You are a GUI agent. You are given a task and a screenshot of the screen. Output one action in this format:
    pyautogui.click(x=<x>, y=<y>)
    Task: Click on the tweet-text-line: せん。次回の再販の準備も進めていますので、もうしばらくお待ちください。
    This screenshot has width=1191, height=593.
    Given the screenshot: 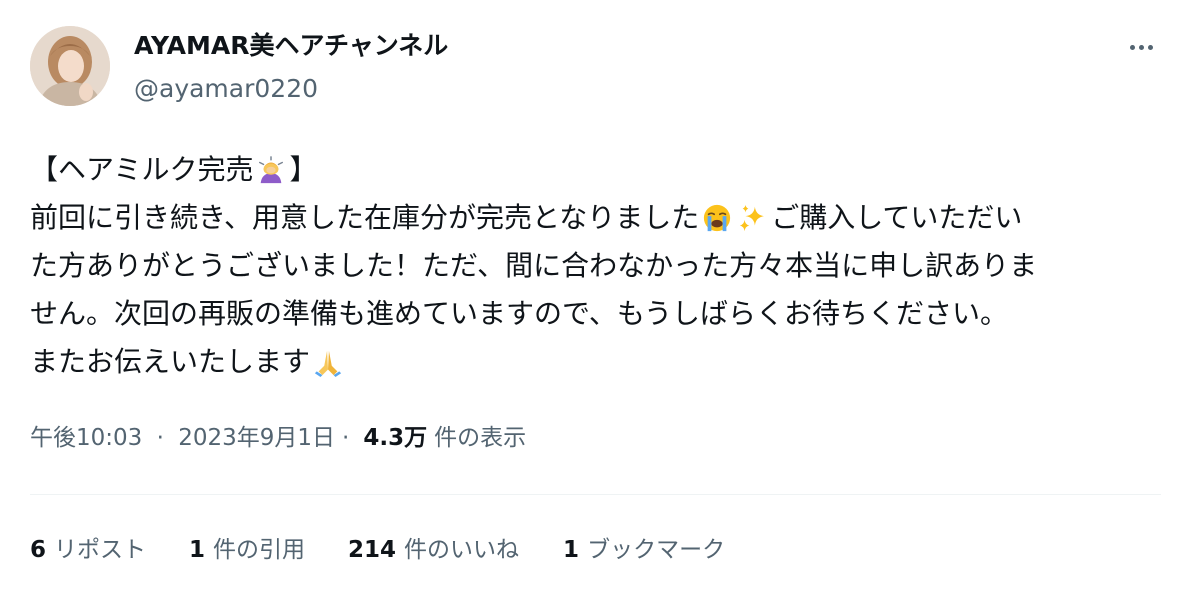 What is the action you would take?
    pyautogui.click(x=597, y=314)
    